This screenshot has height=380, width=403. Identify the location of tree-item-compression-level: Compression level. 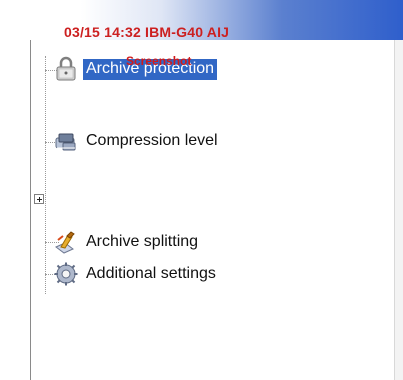
(137, 141).